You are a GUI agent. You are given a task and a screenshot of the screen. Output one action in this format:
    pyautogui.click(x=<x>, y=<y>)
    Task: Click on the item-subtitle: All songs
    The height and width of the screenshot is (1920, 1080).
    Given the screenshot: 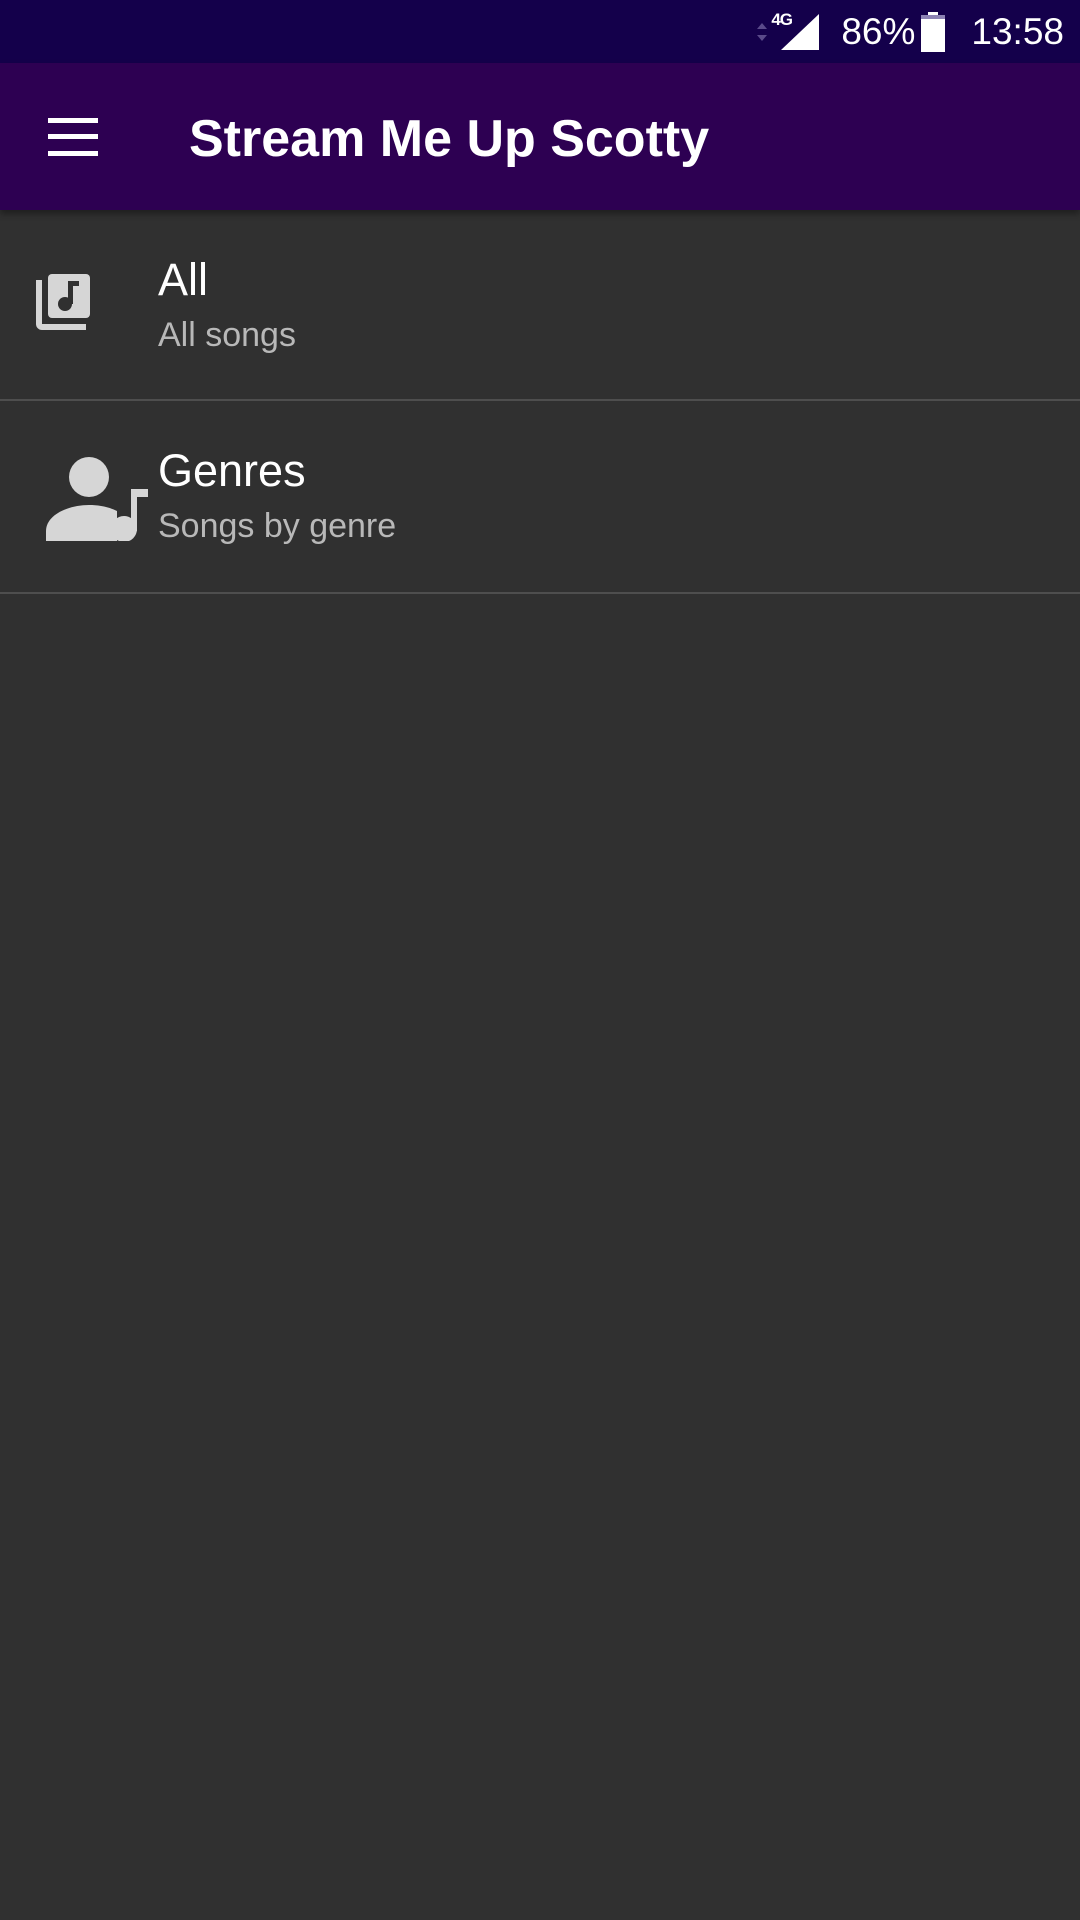 What is the action you would take?
    pyautogui.click(x=227, y=335)
    